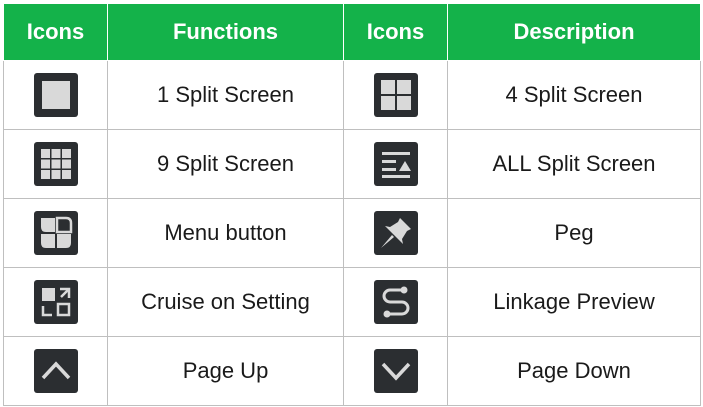 The height and width of the screenshot is (407, 703). Describe the element at coordinates (225, 32) in the screenshot. I see `header-functions: Functions` at that location.